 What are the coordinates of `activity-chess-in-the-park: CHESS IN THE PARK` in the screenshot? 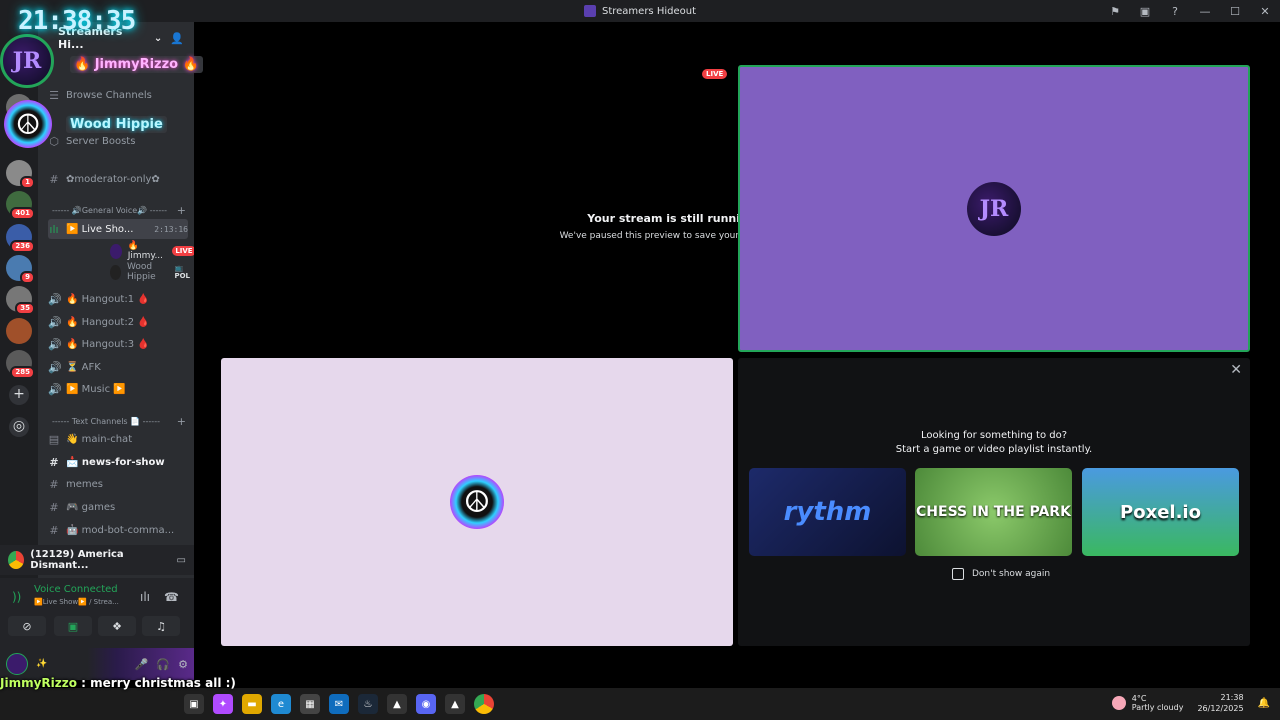 It's located at (993, 512).